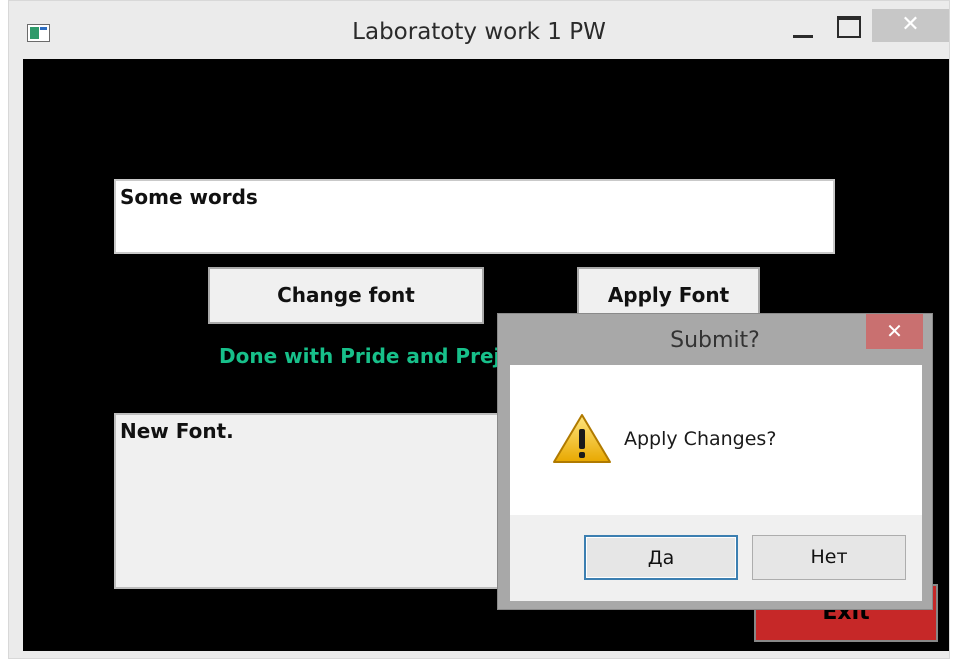 The height and width of the screenshot is (659, 954). What do you see at coordinates (474, 216) in the screenshot?
I see `input-textbox: Some words` at bounding box center [474, 216].